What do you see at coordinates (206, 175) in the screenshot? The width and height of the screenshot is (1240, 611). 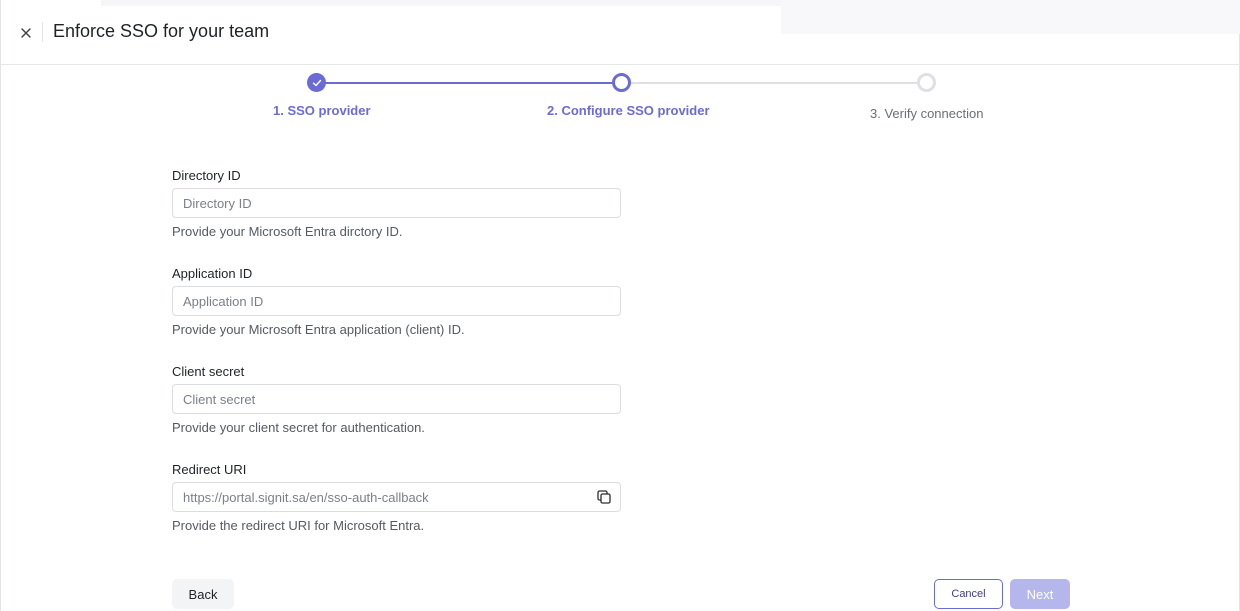 I see `directory-id-label: Directory ID` at bounding box center [206, 175].